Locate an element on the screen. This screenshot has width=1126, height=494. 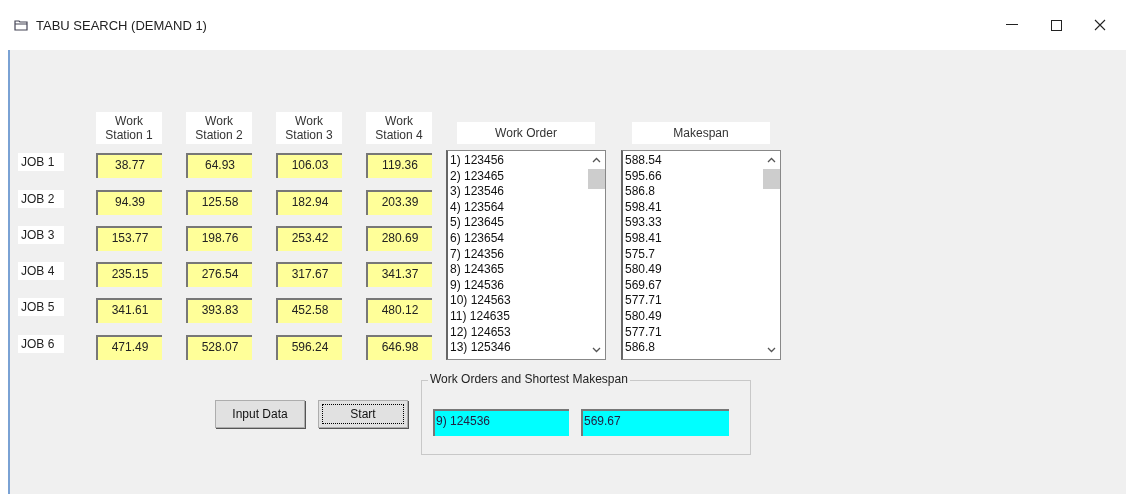
list-header: Work Order is located at coordinates (526, 133).